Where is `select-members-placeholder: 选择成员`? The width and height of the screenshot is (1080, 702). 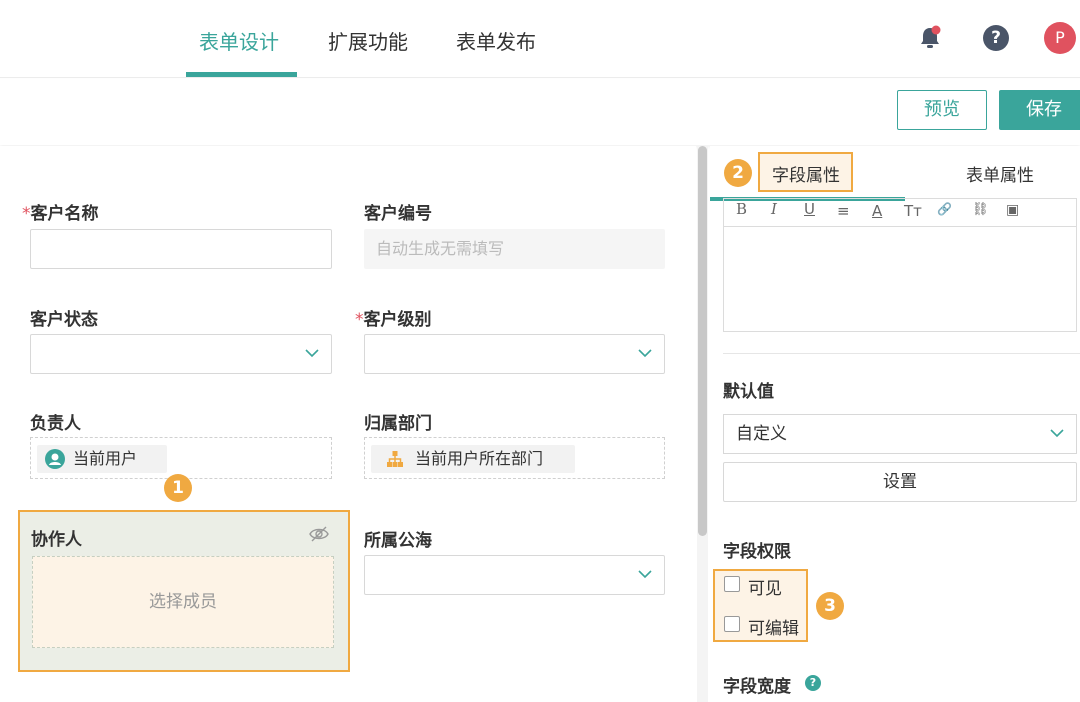 select-members-placeholder: 选择成员 is located at coordinates (183, 602).